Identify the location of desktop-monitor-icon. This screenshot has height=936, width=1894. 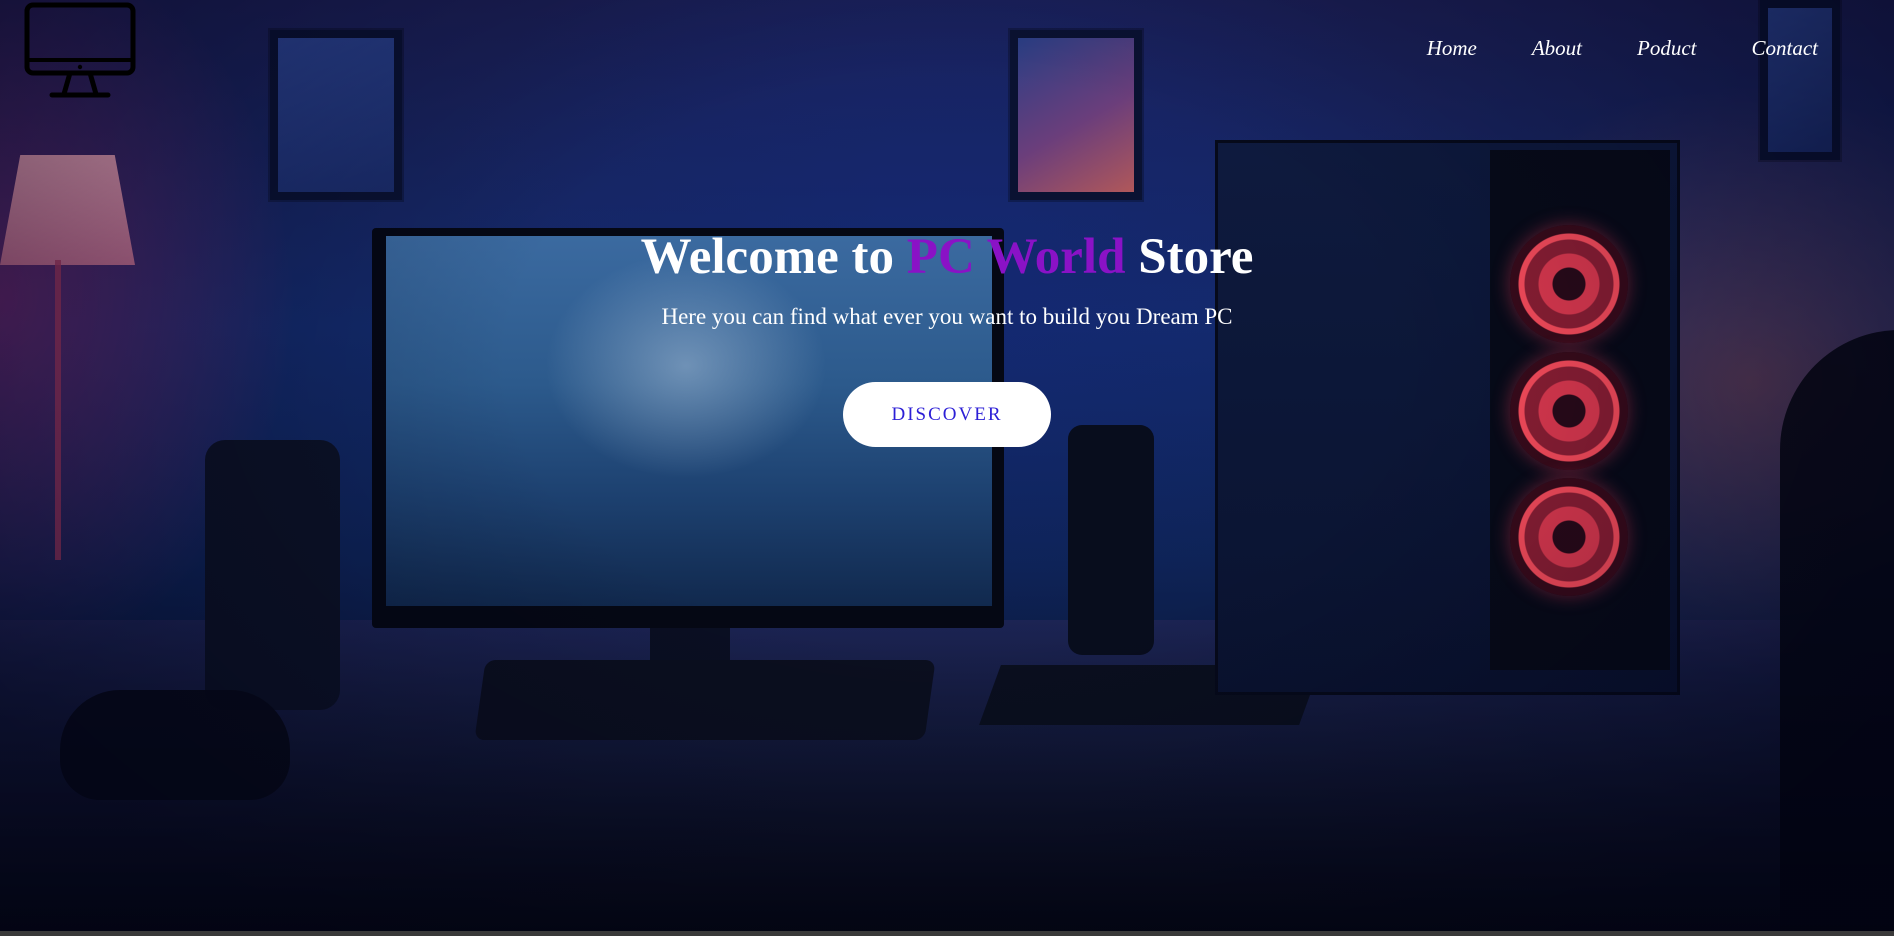
(80, 50).